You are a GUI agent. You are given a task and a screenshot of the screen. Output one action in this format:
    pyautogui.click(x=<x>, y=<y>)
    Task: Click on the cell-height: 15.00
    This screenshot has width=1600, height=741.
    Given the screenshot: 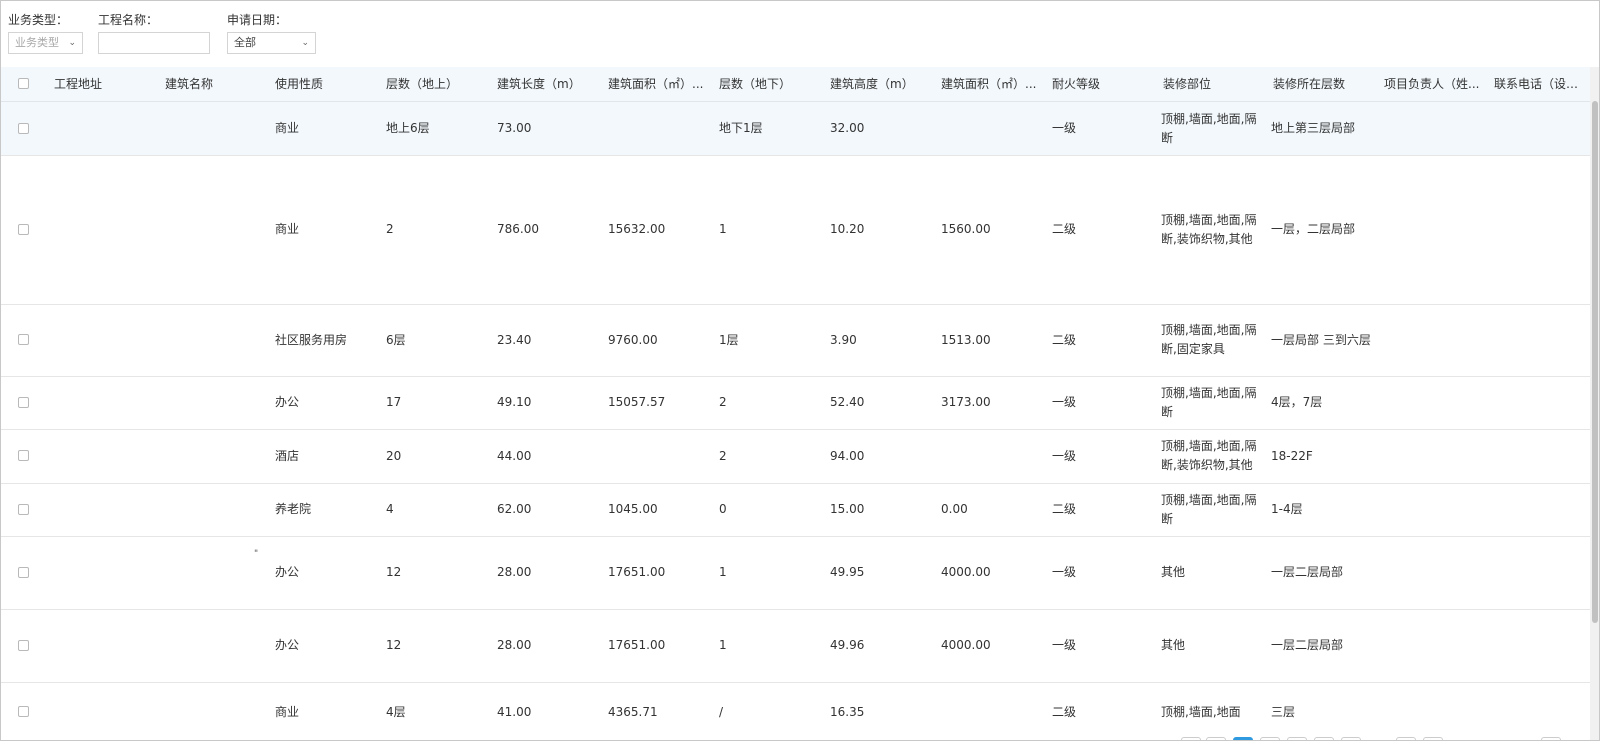 What is the action you would take?
    pyautogui.click(x=847, y=509)
    